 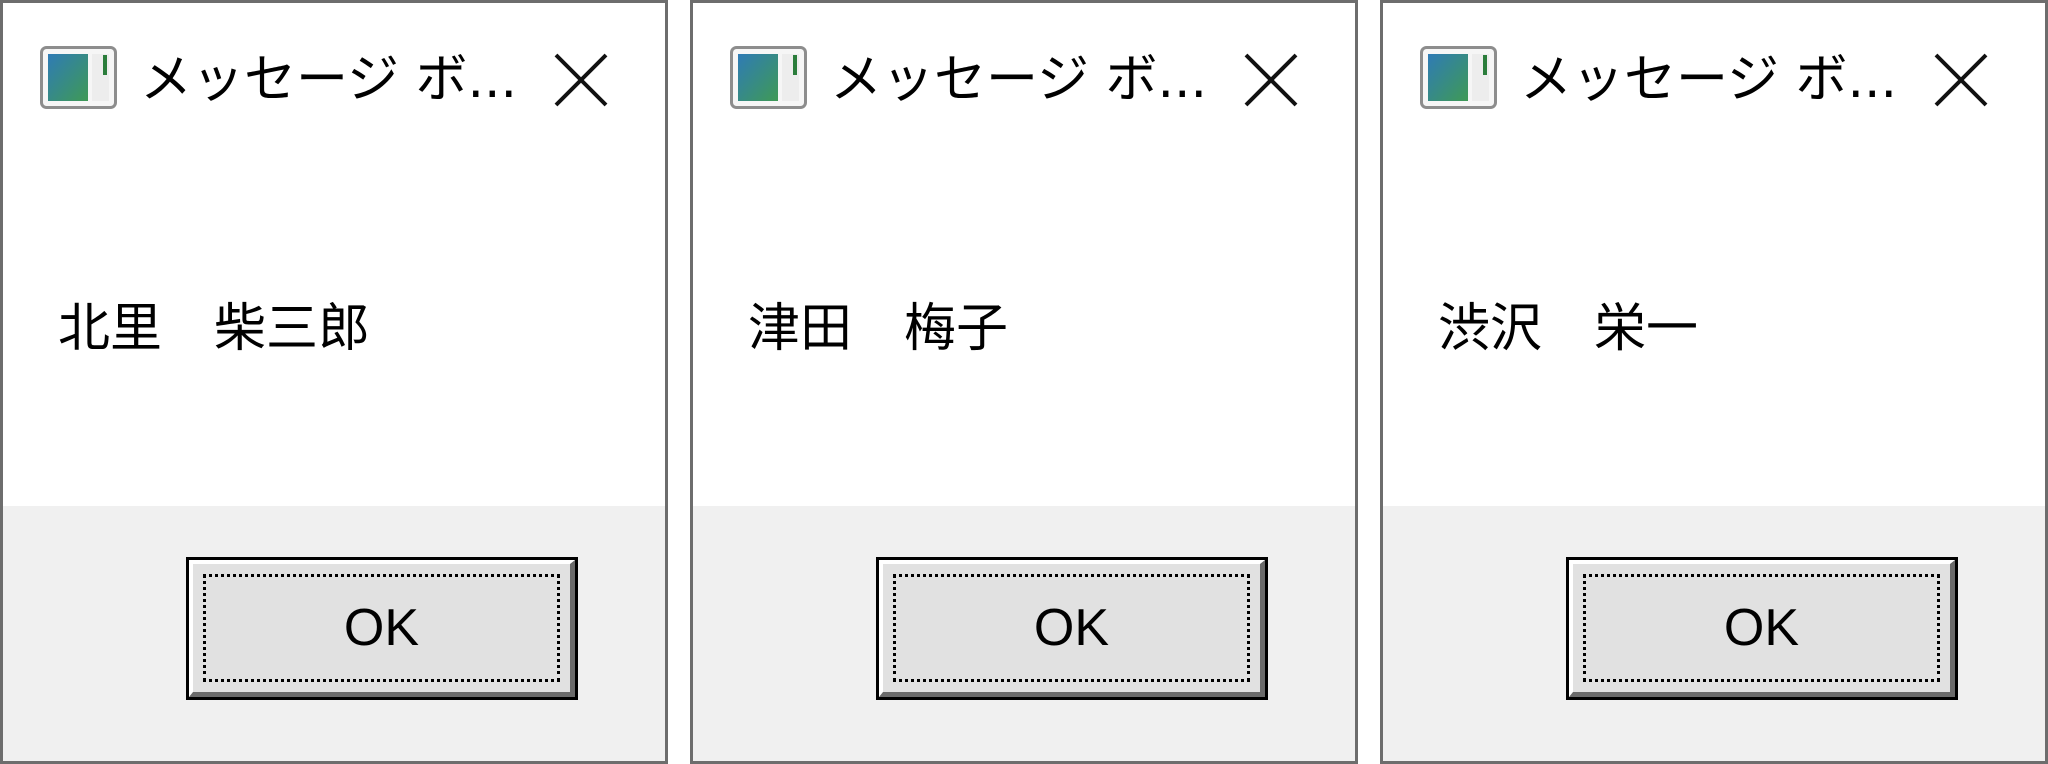 What do you see at coordinates (878, 329) in the screenshot?
I see `message-text: 津田 梅子` at bounding box center [878, 329].